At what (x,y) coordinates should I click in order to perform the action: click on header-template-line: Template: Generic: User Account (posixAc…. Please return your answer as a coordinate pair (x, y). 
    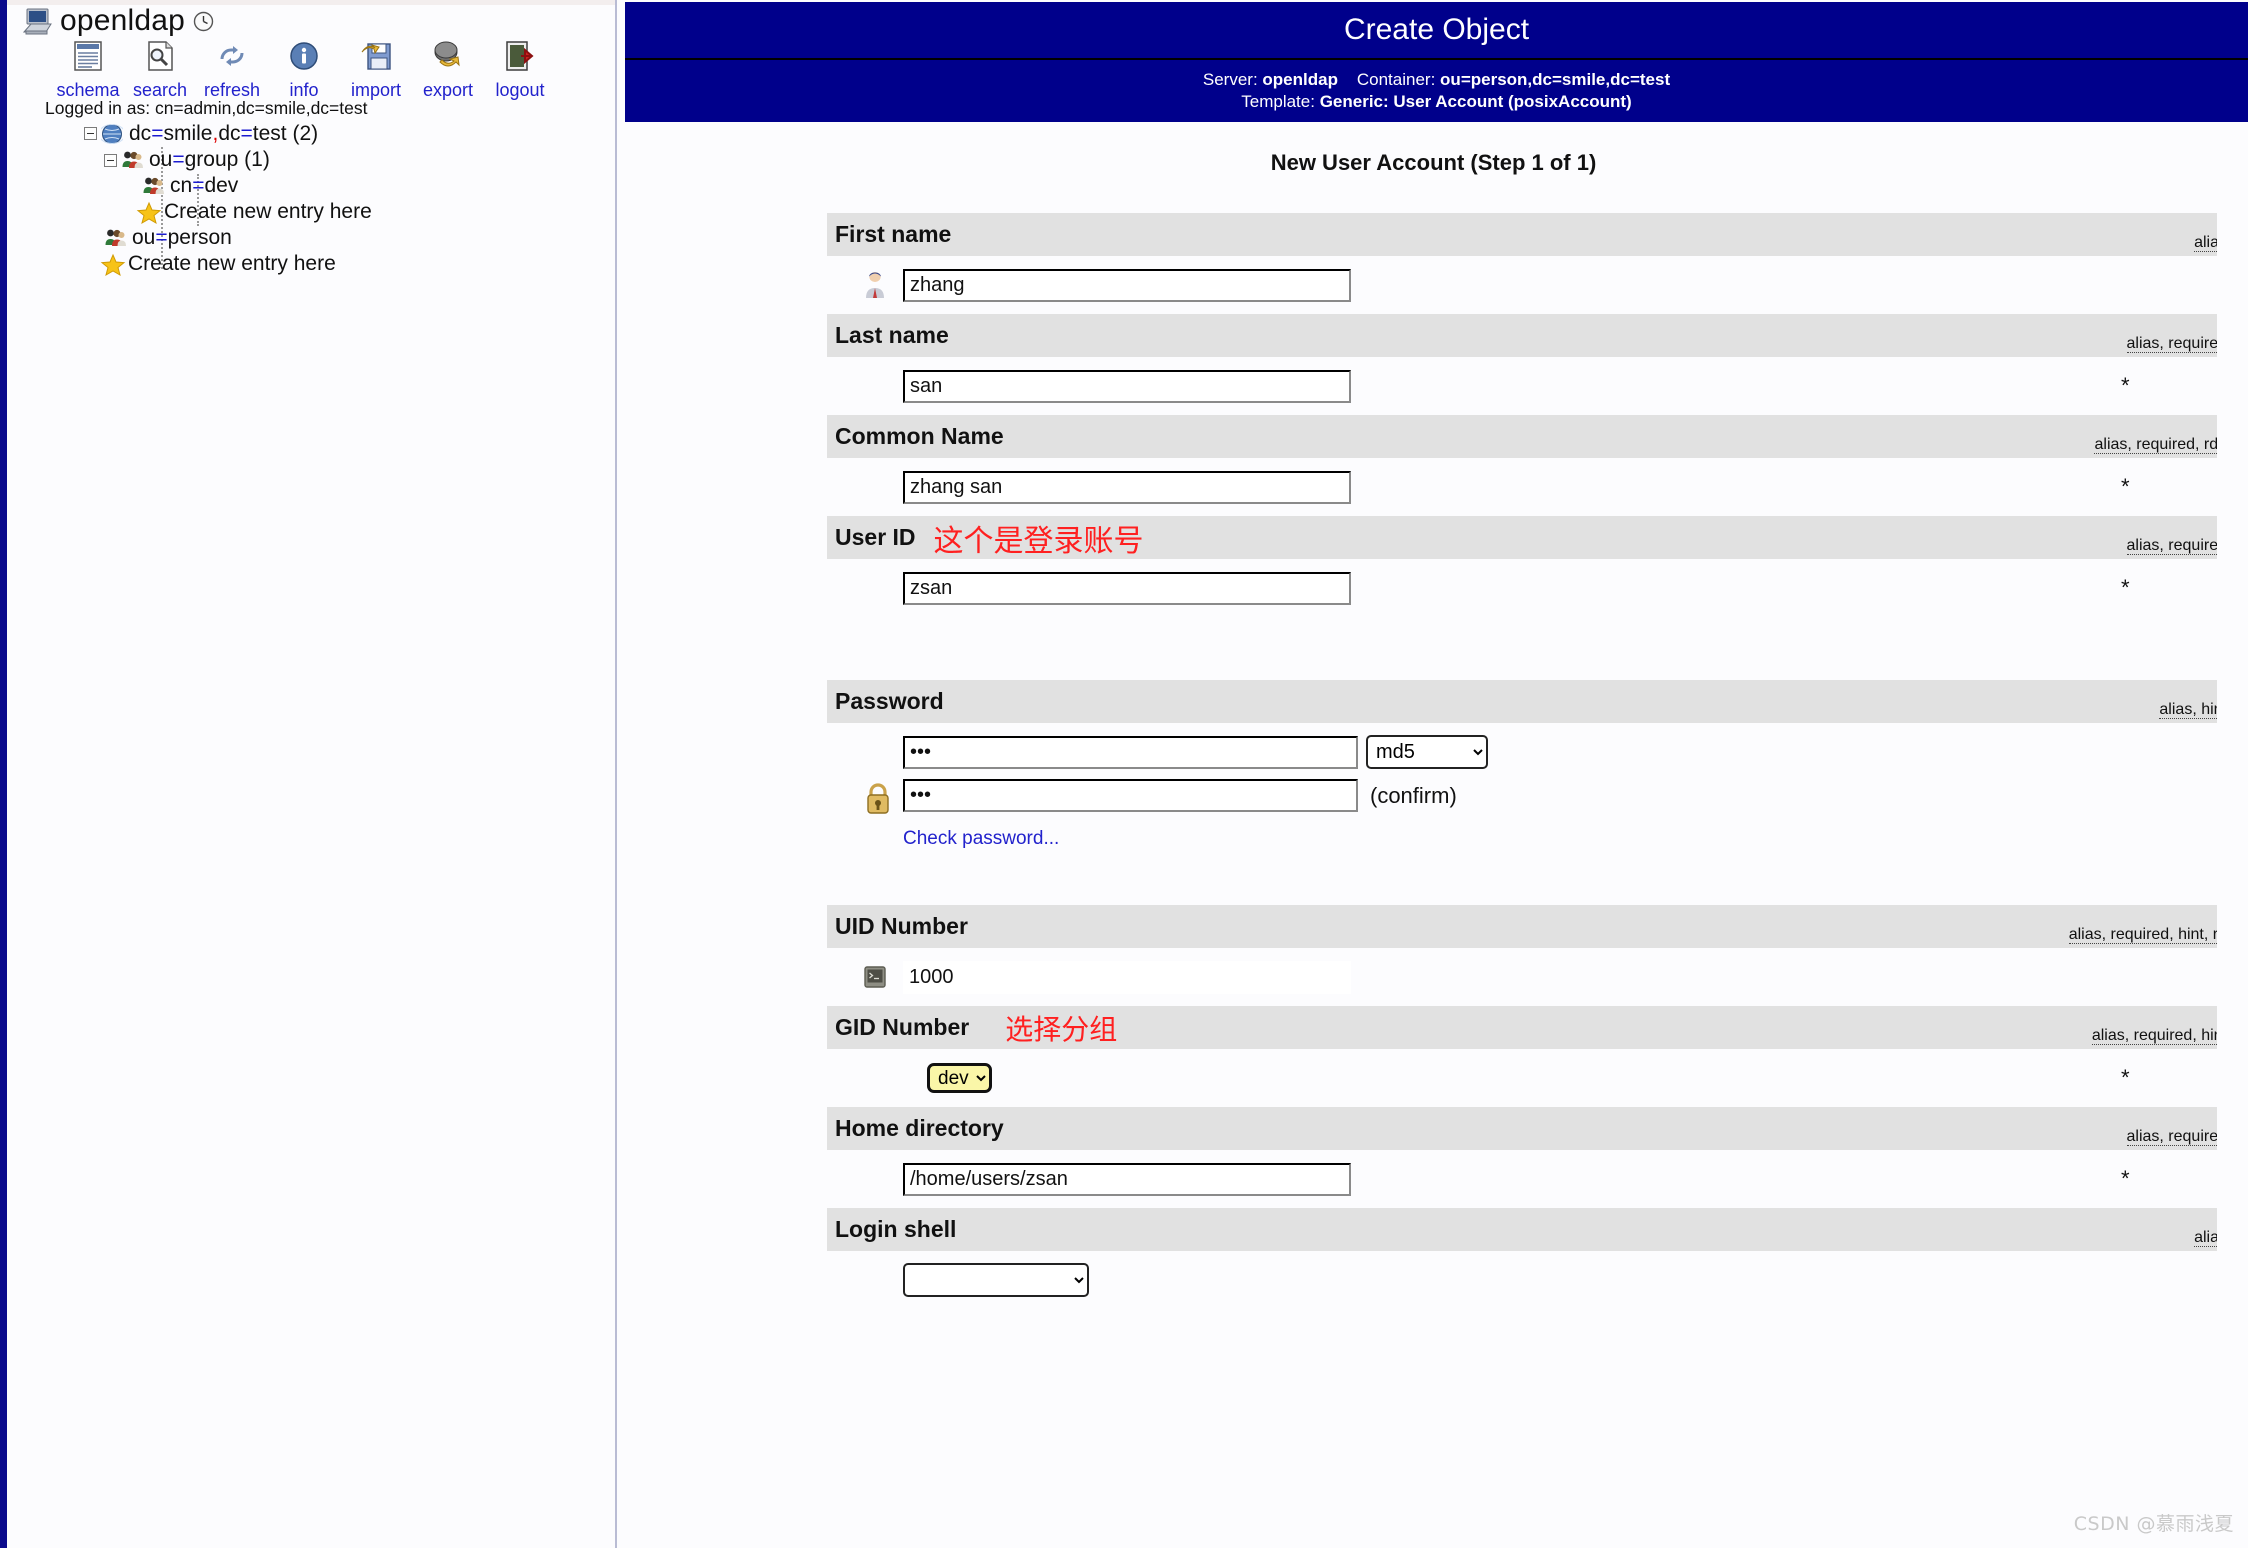
    Looking at the image, I should click on (1436, 102).